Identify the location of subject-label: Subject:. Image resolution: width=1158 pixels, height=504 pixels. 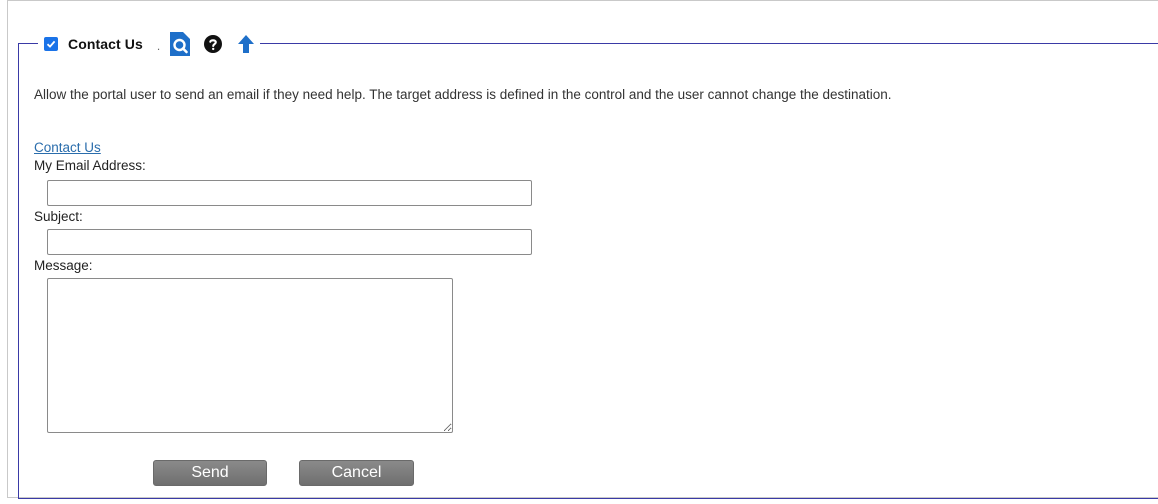
(58, 216).